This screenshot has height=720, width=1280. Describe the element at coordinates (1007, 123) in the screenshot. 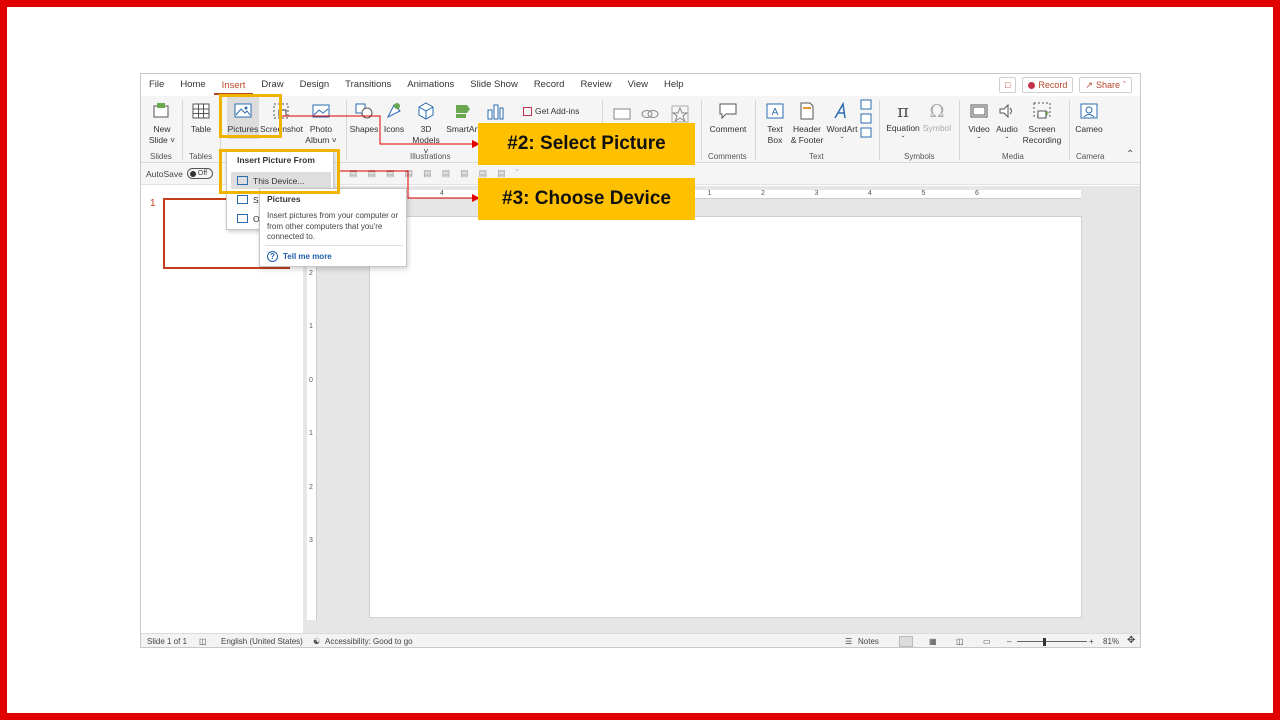

I see `audio-button: Audio ˇ` at that location.